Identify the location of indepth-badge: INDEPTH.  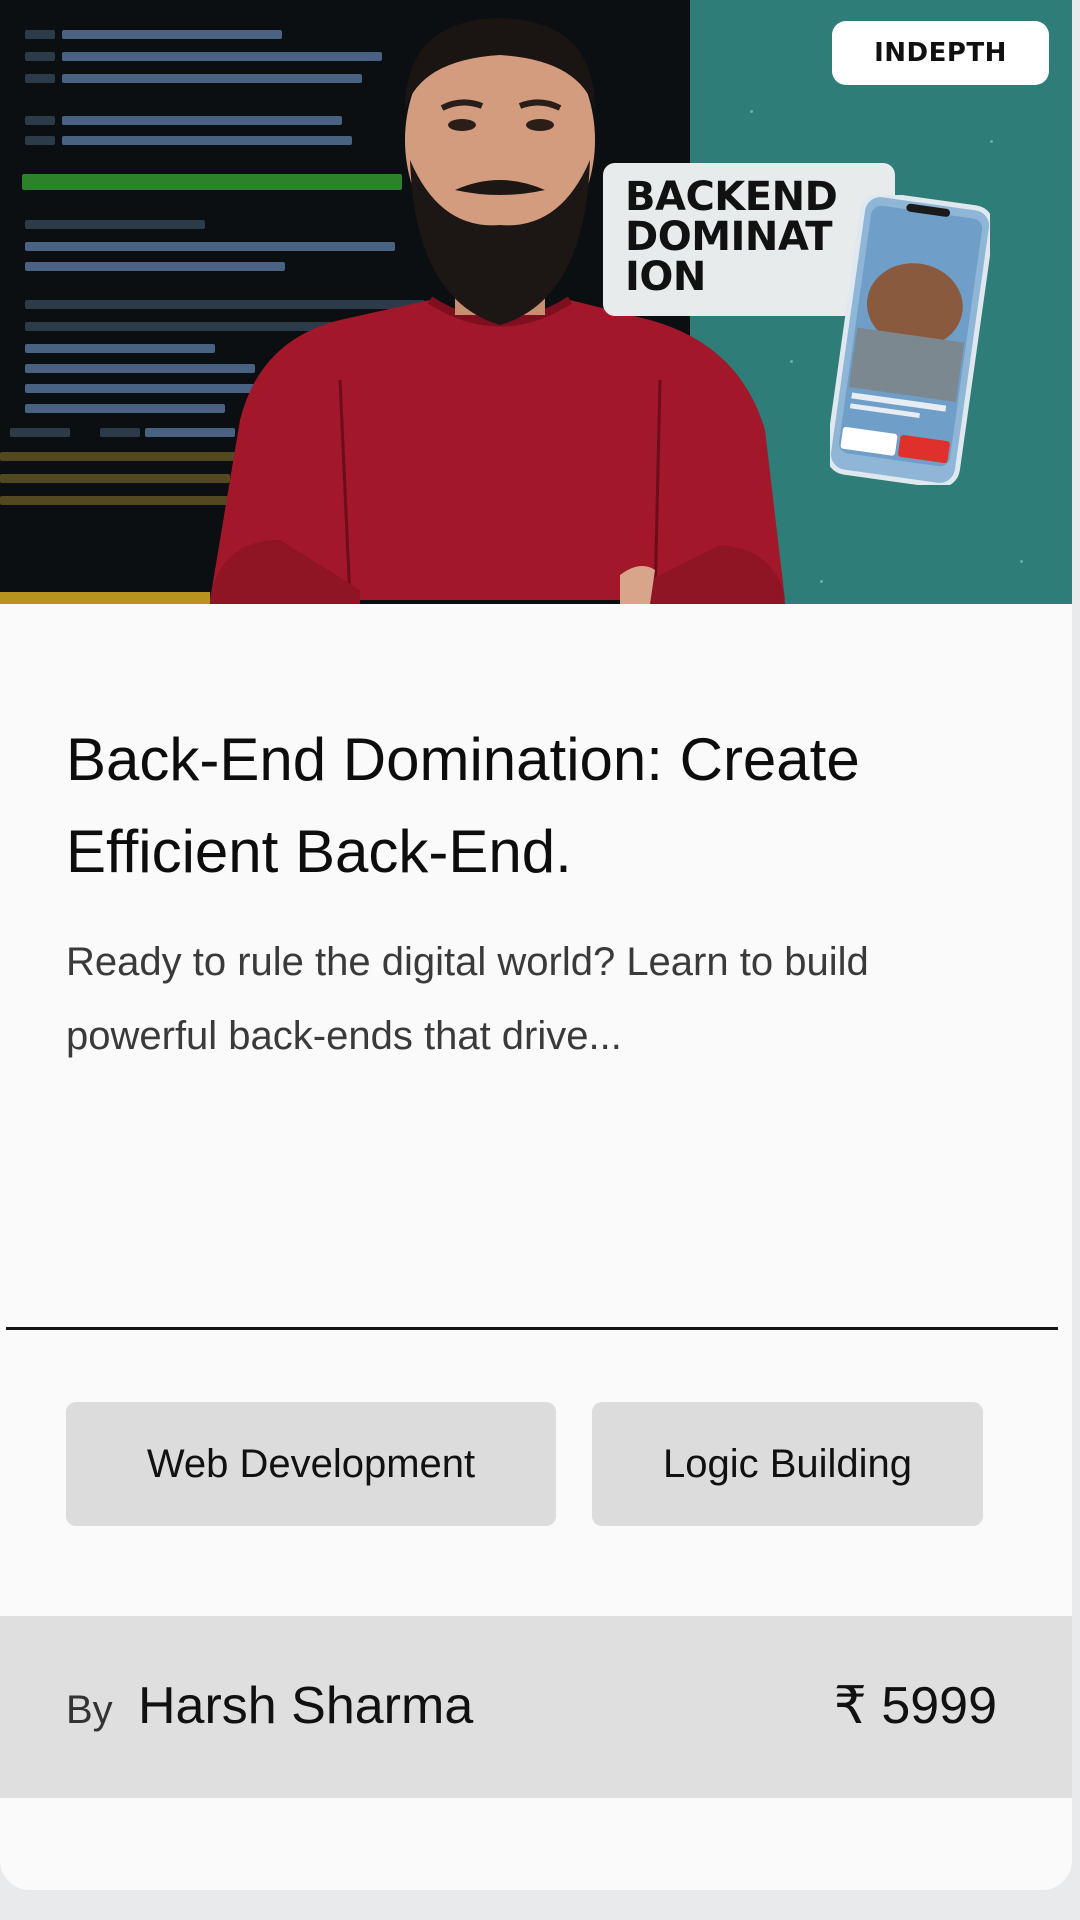
(940, 53).